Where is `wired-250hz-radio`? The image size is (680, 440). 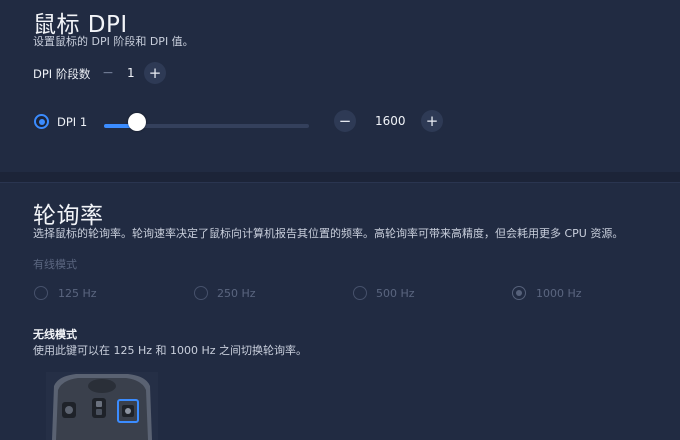
wired-250hz-radio is located at coordinates (201, 293).